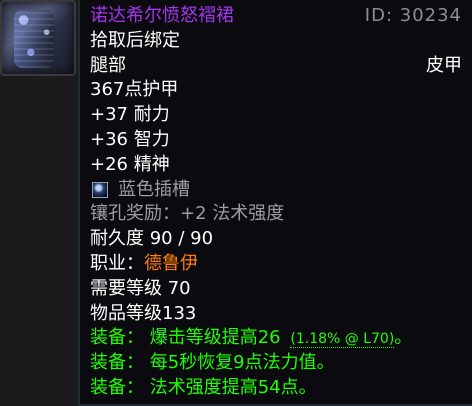 The width and height of the screenshot is (472, 406). I want to click on slot-row: 腿部 皮甲, so click(276, 66).